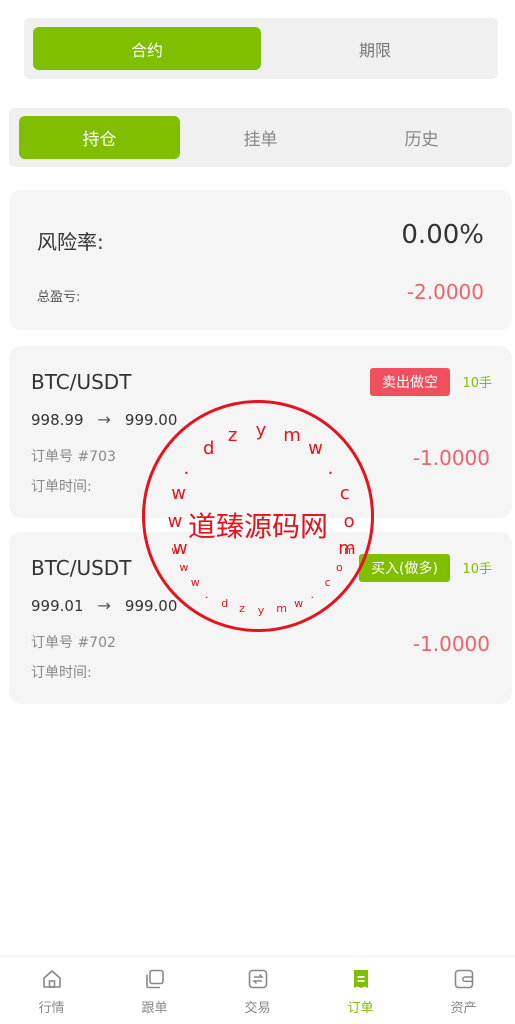 The height and width of the screenshot is (1024, 515). Describe the element at coordinates (154, 979) in the screenshot. I see `copy-icon` at that location.